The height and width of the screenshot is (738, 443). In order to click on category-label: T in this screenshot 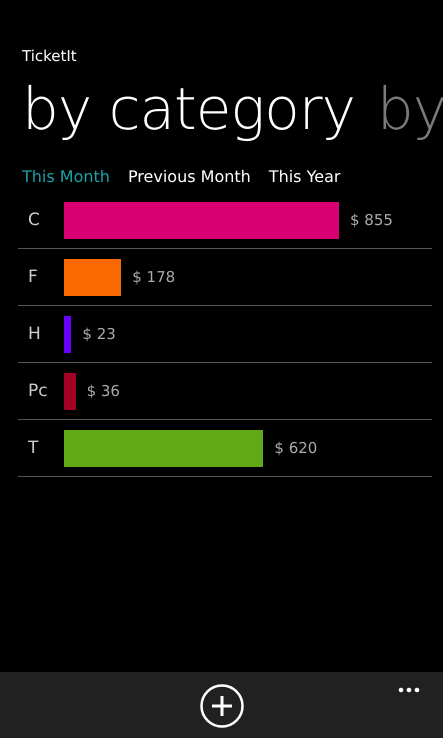, I will do `click(33, 448)`.